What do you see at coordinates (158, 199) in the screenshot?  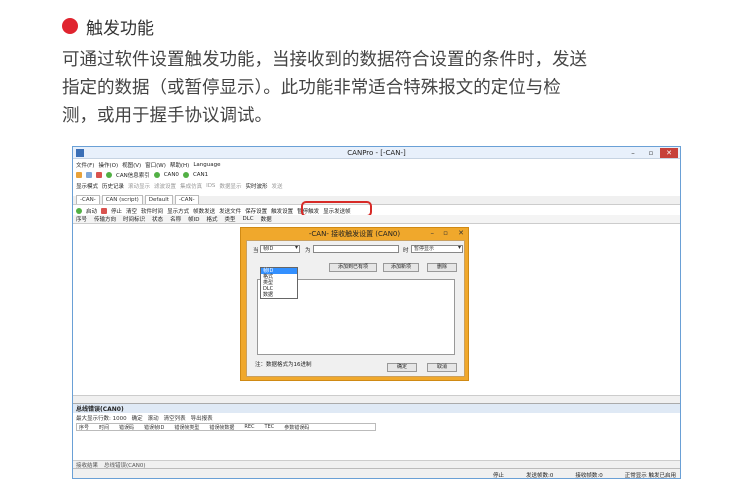 I see `tab-default: Default` at bounding box center [158, 199].